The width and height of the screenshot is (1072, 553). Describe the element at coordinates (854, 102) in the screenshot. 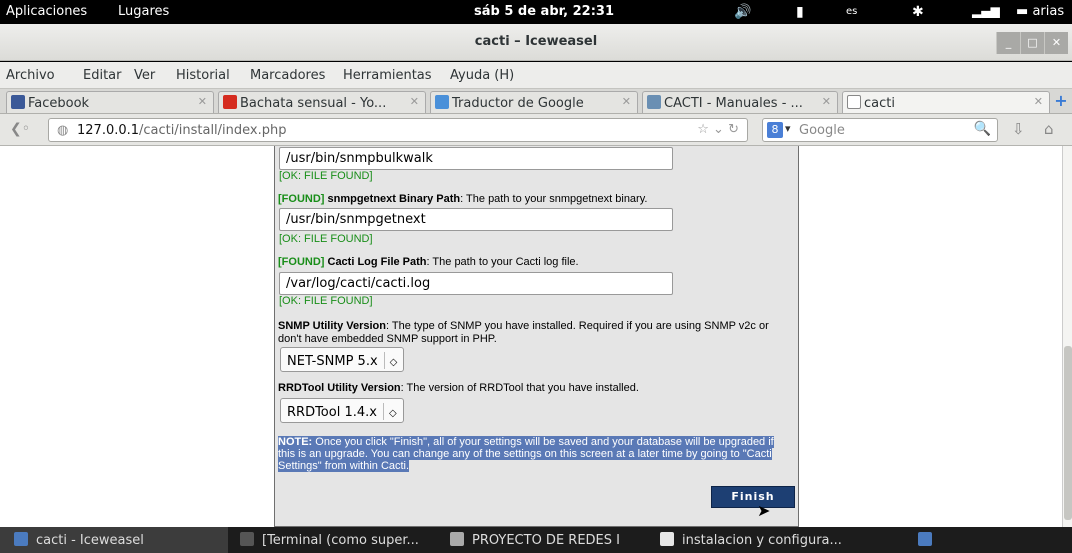

I see `blank-page-icon` at that location.